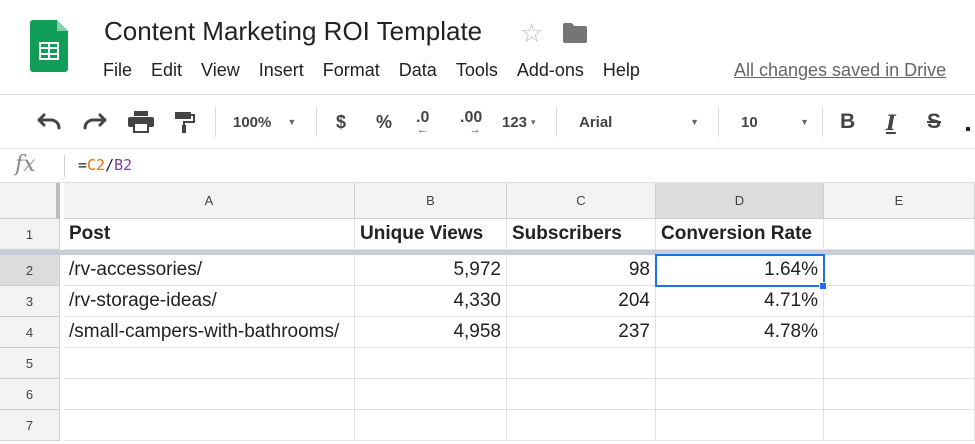 The image size is (975, 444). What do you see at coordinates (123, 165) in the screenshot?
I see `formula-ref-b2: B2` at bounding box center [123, 165].